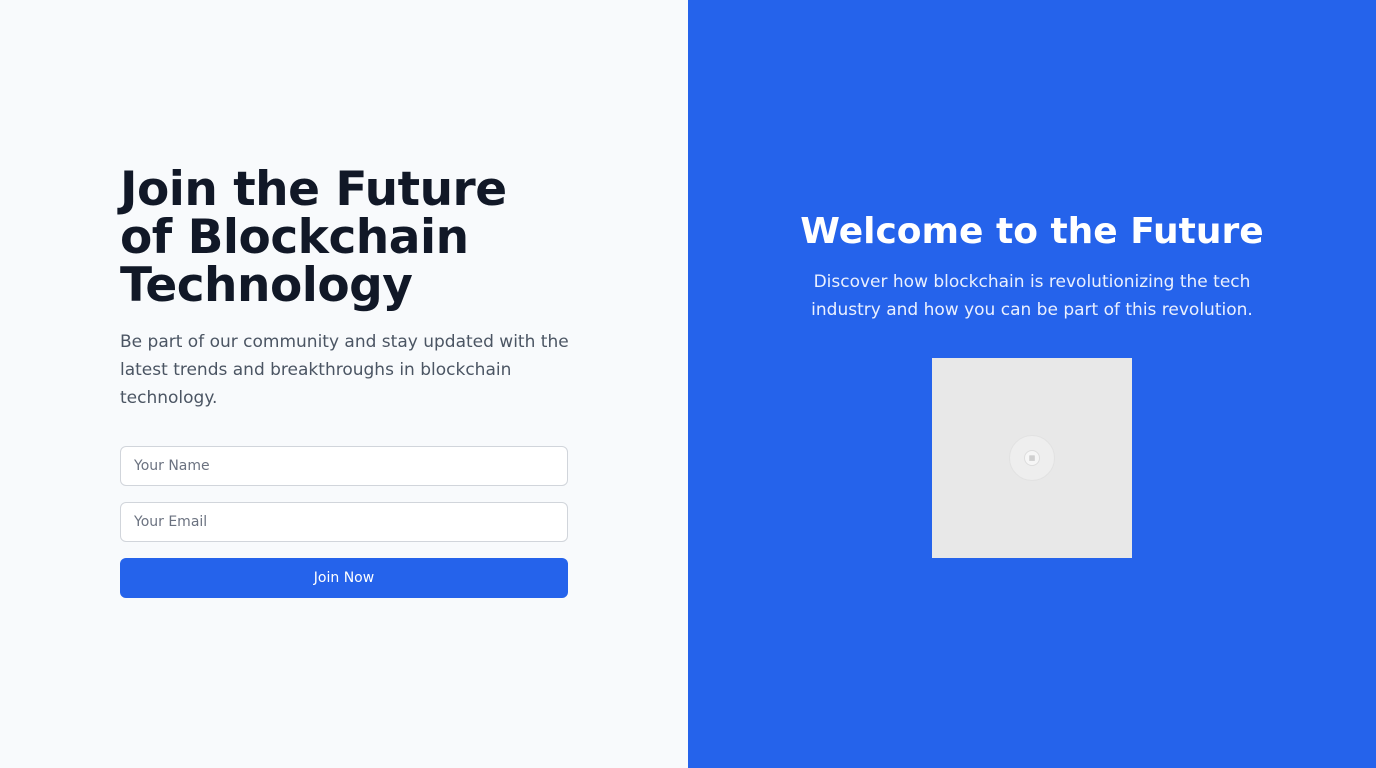 The image size is (1376, 768). I want to click on image-placeholder: ▦, so click(1032, 458).